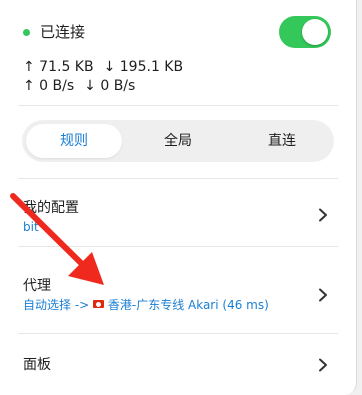  What do you see at coordinates (37, 365) in the screenshot?
I see `panel-row-title: 面板` at bounding box center [37, 365].